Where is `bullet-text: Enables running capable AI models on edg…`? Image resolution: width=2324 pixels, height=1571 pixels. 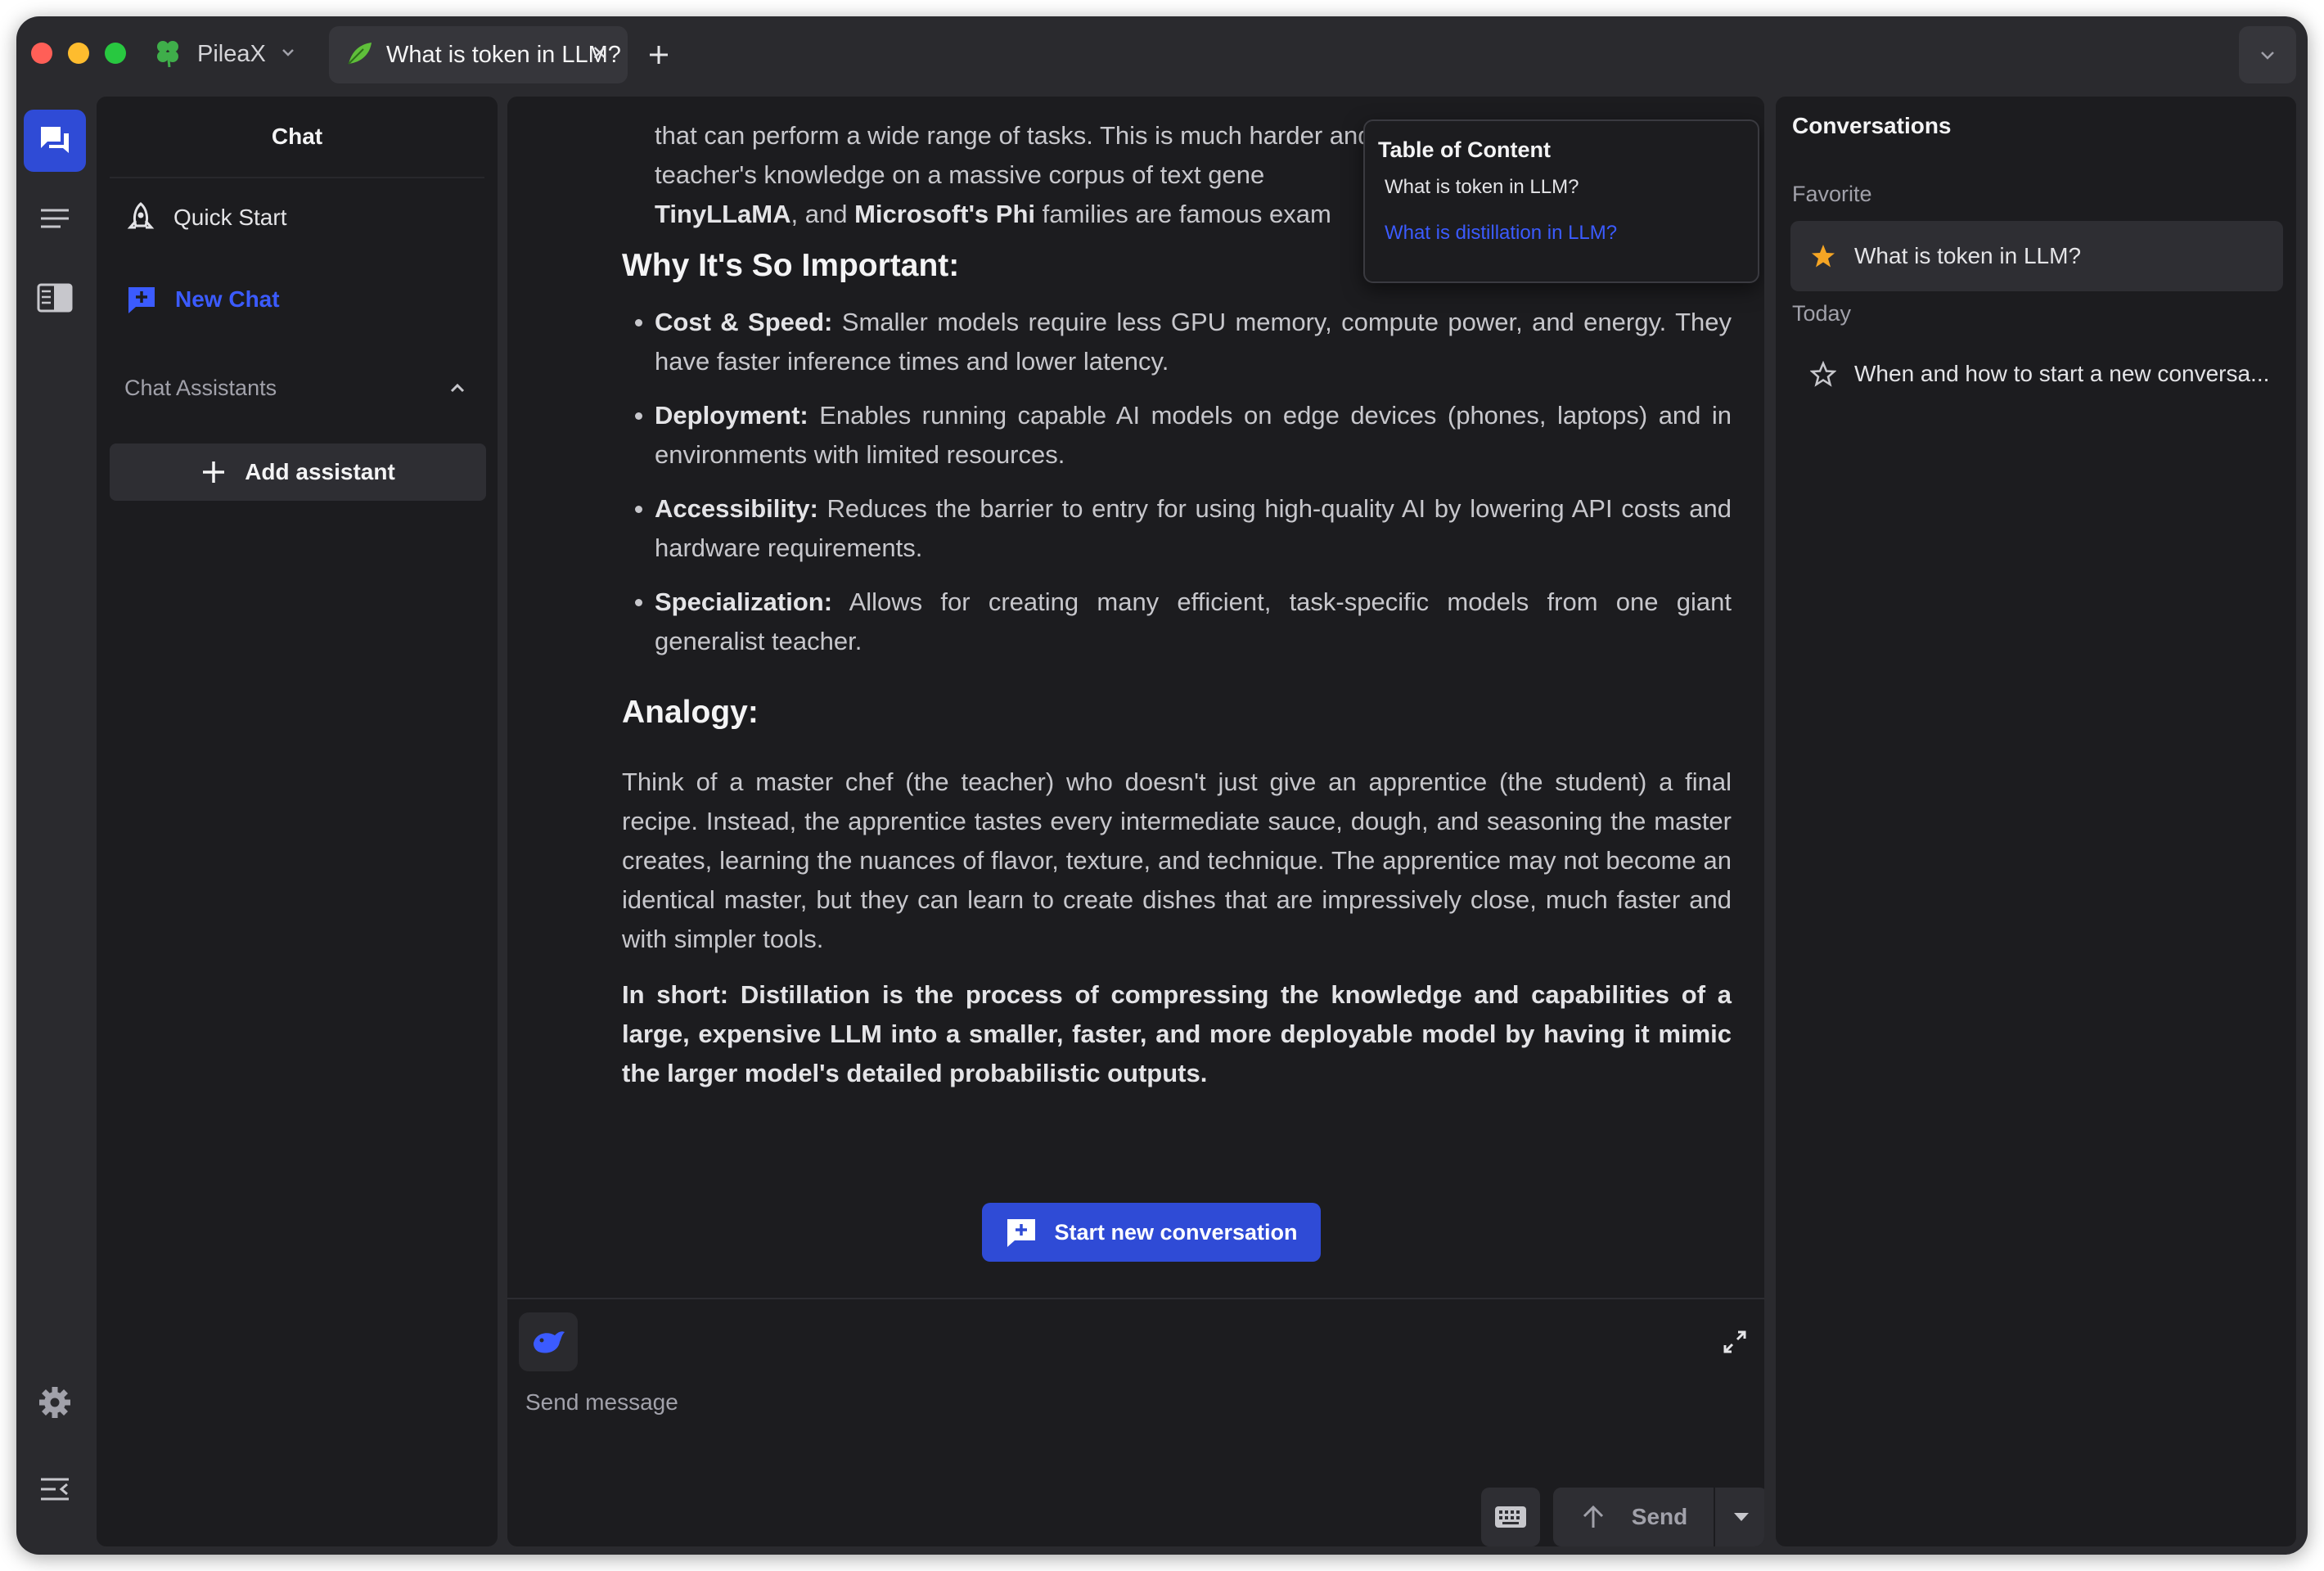 bullet-text: Enables running capable AI models on edg… is located at coordinates (1193, 435).